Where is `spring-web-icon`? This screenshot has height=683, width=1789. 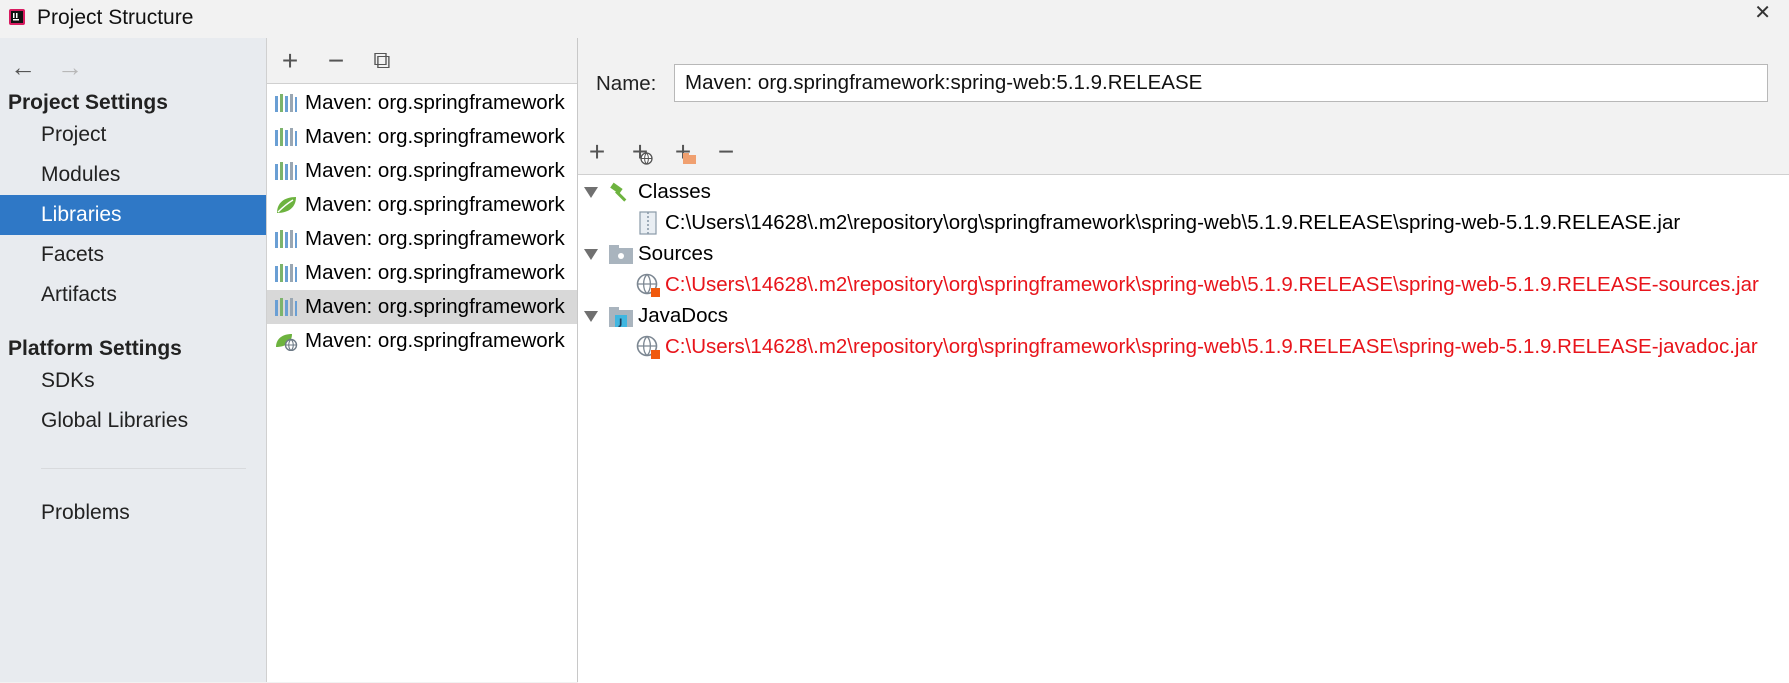
spring-web-icon is located at coordinates (287, 342).